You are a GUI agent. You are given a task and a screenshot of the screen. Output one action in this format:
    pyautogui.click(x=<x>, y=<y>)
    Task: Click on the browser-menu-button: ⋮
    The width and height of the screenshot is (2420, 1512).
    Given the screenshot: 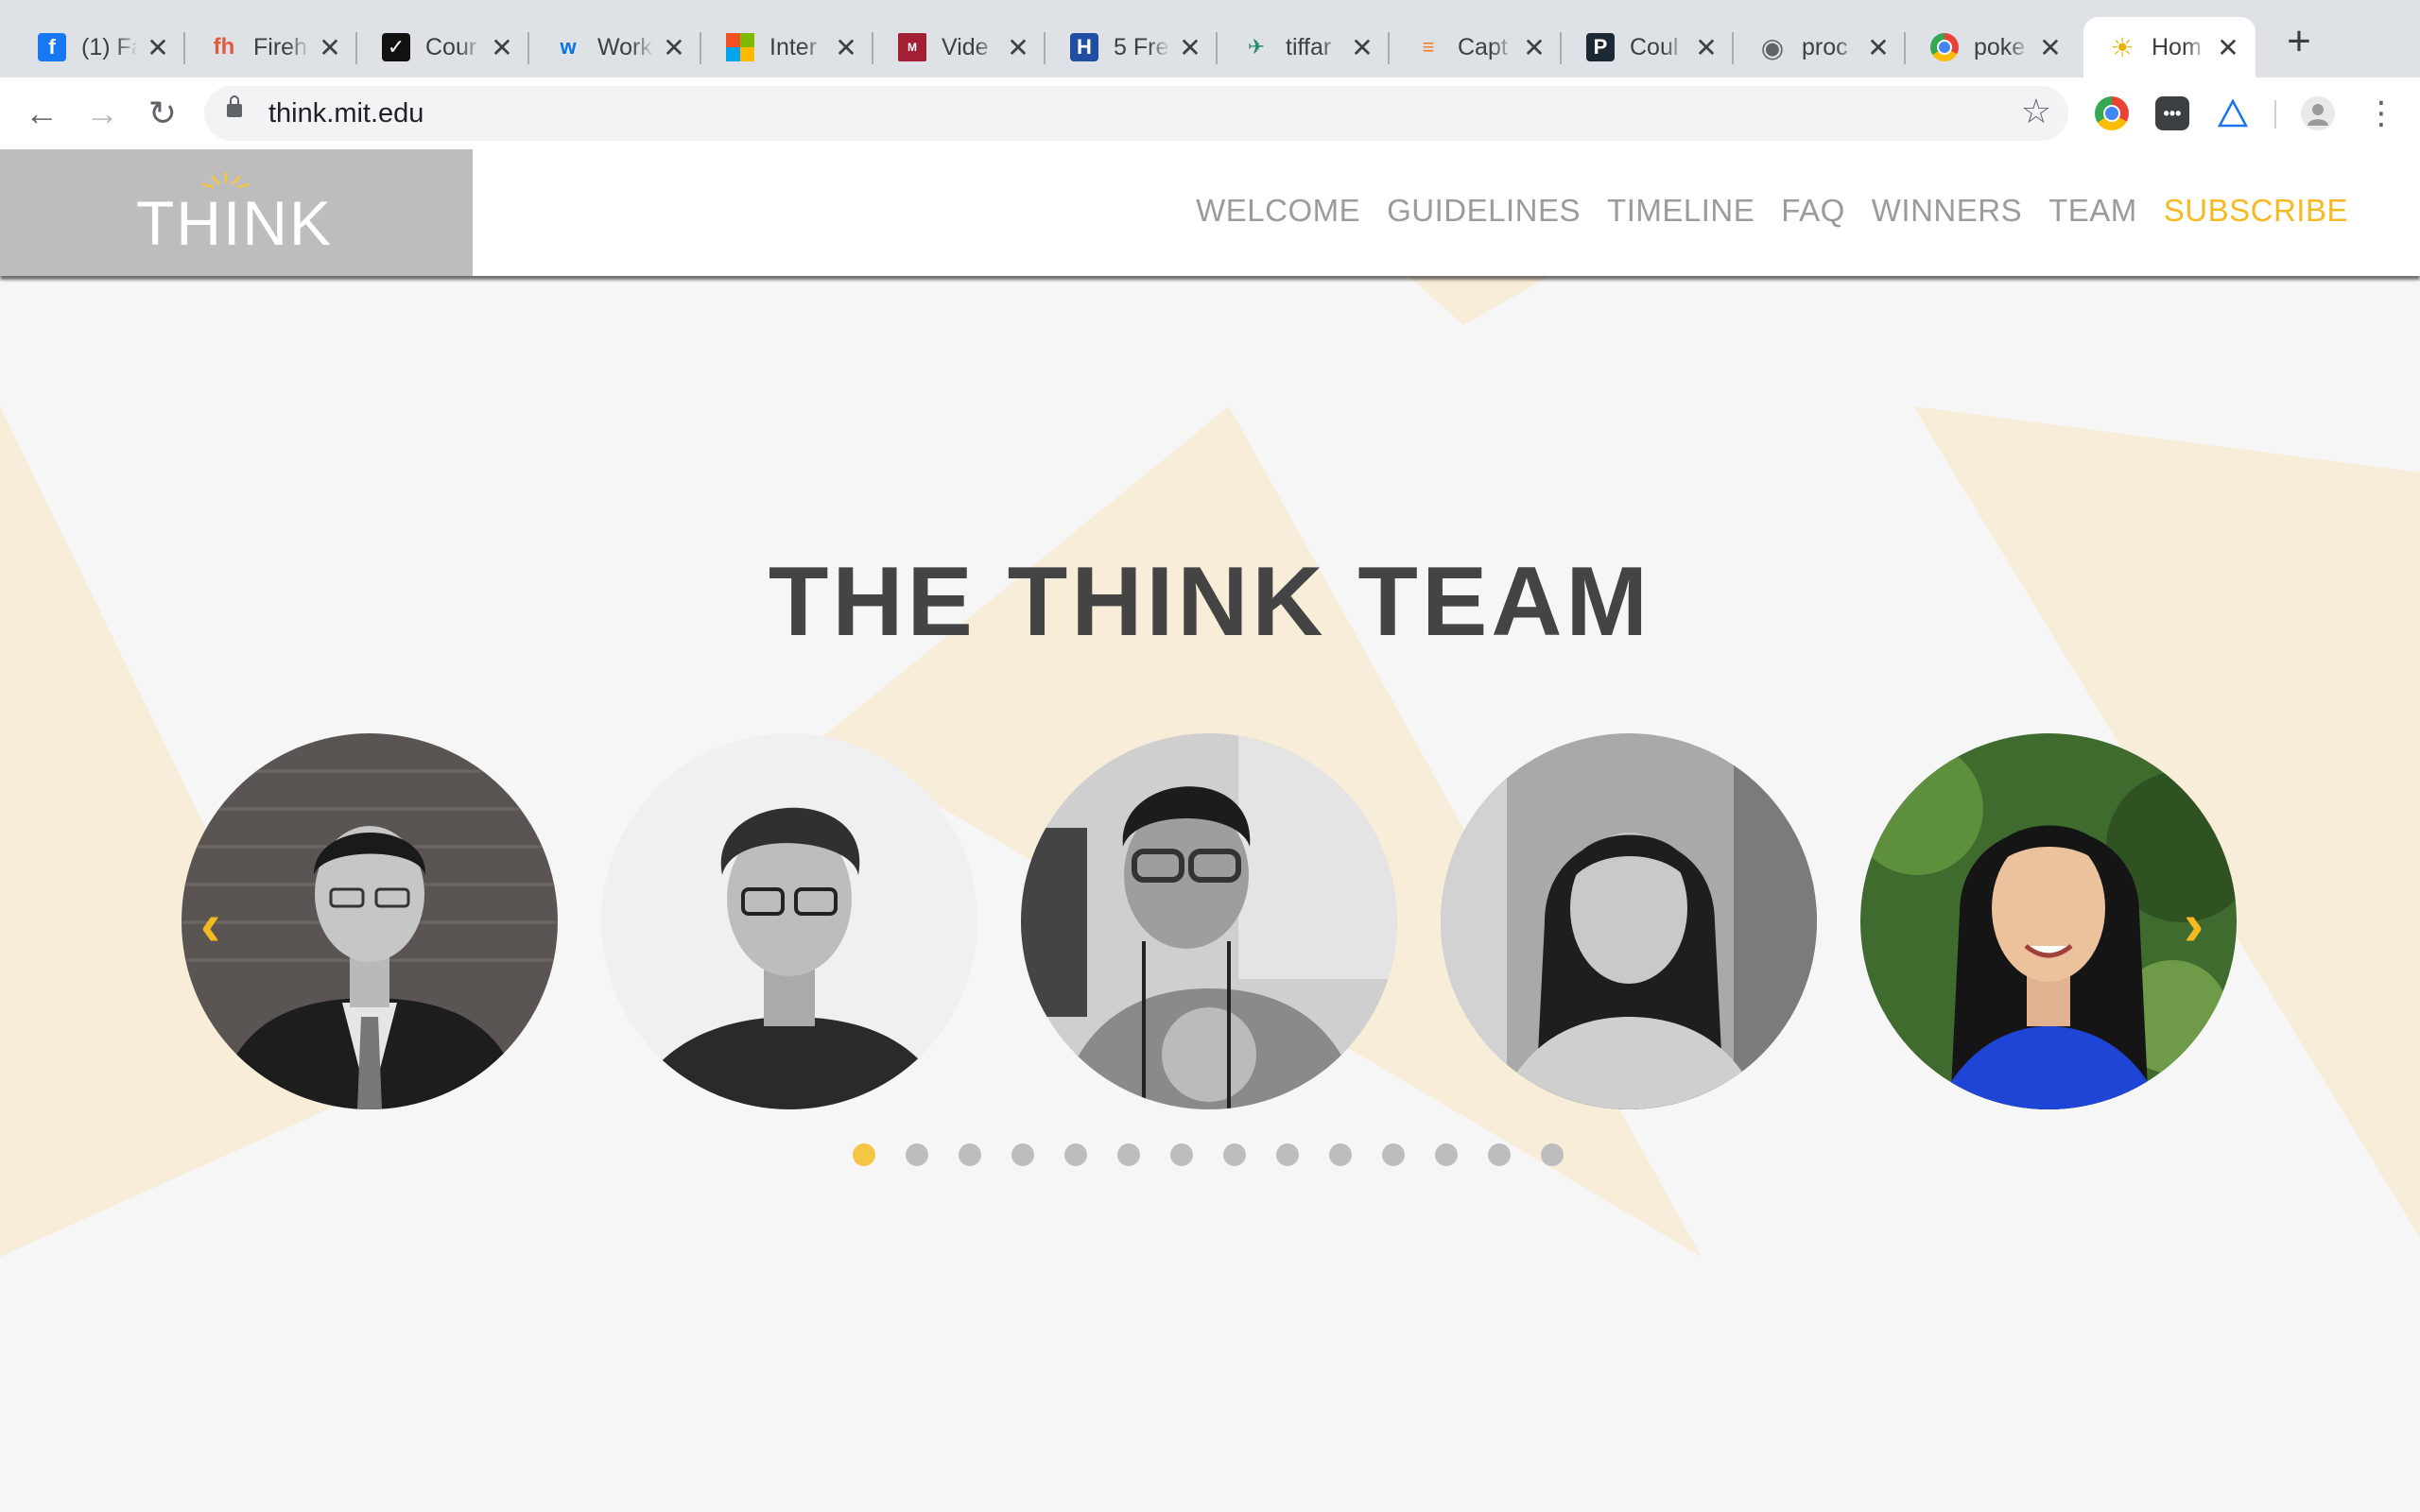 What is the action you would take?
    pyautogui.click(x=2381, y=113)
    